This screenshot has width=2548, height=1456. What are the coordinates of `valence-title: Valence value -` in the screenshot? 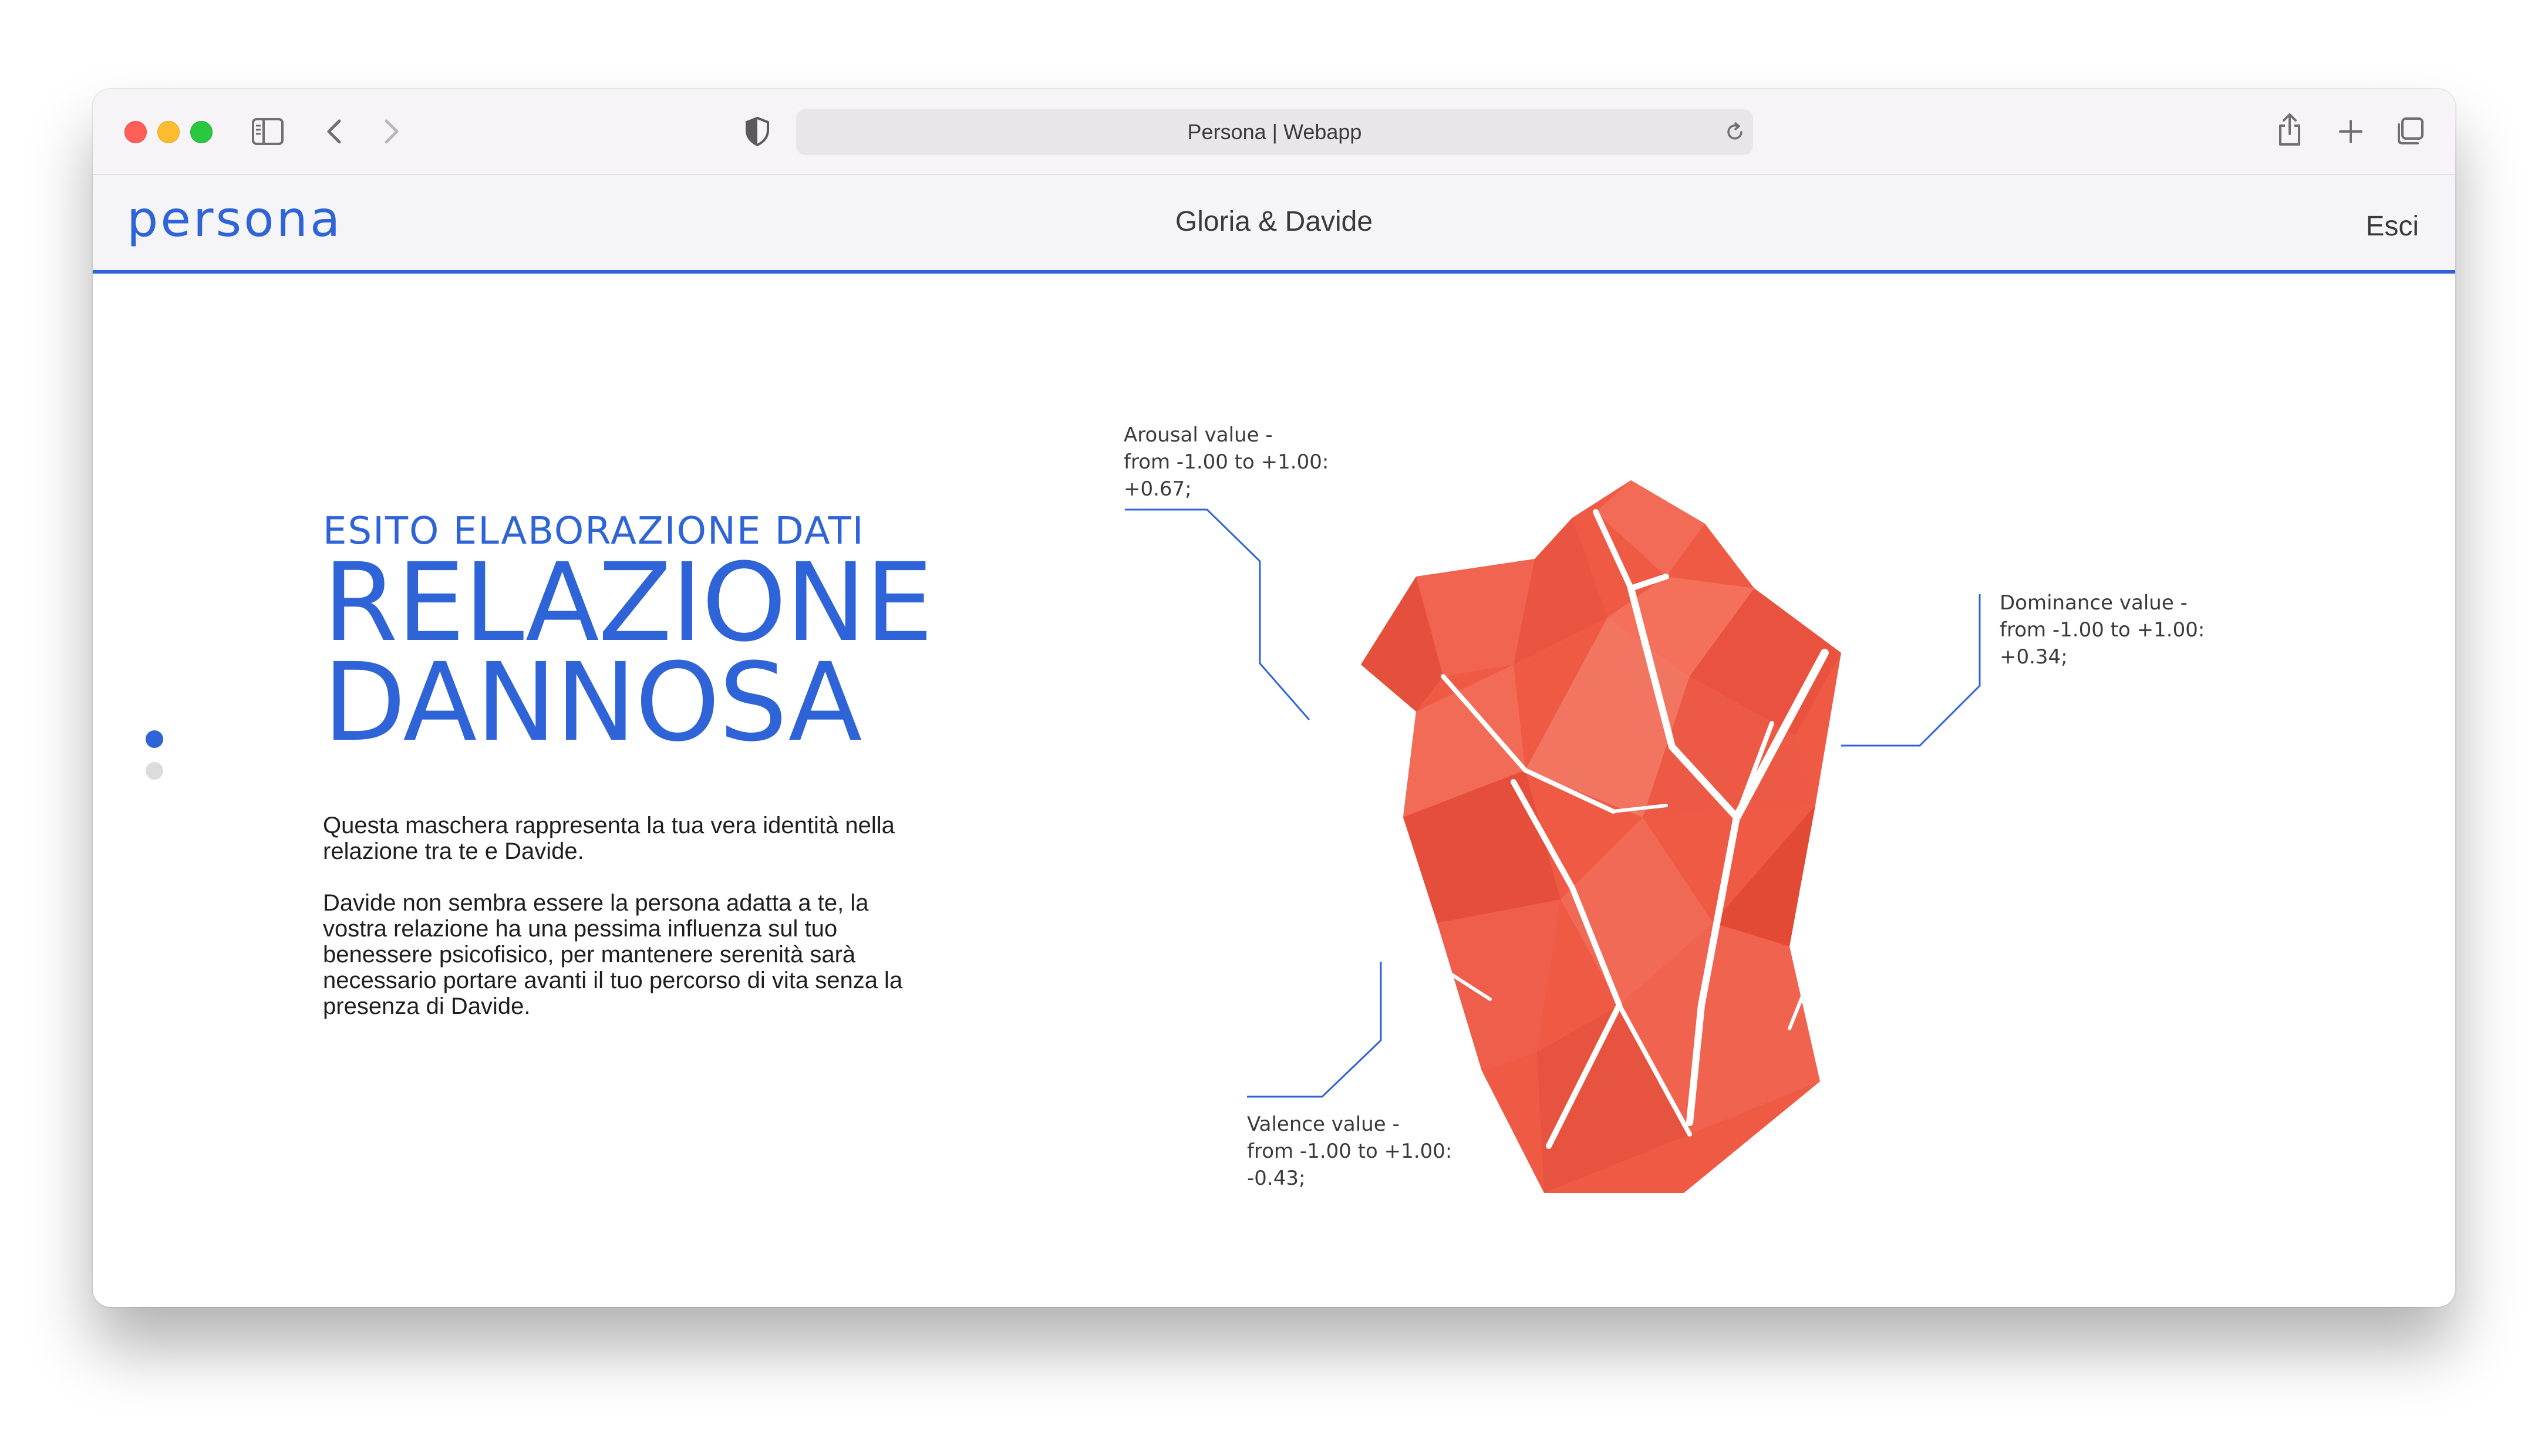 It's located at (1323, 1124).